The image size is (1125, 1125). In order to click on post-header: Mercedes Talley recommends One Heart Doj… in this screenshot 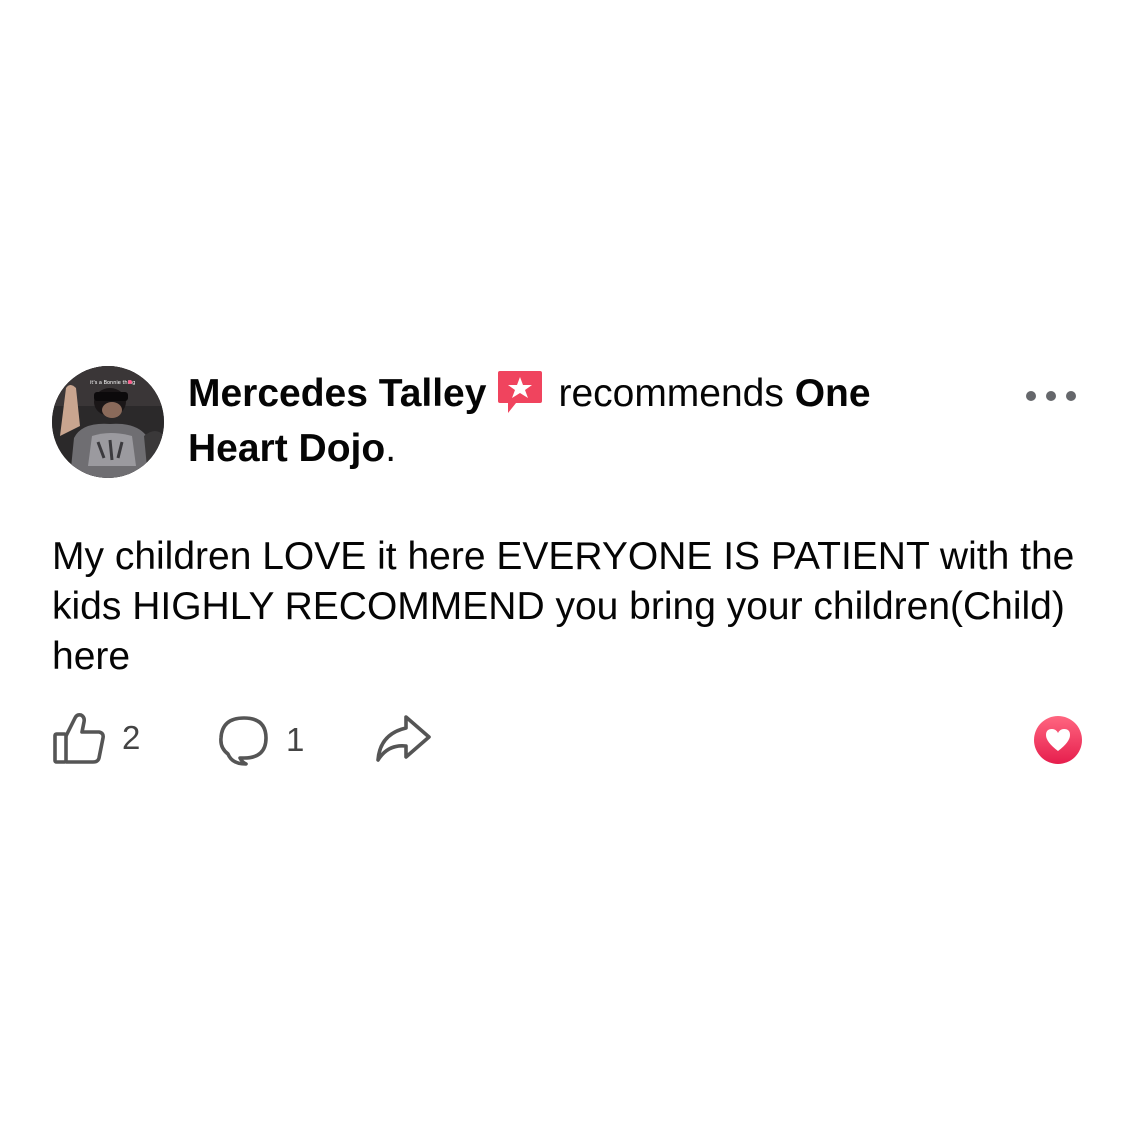, I will do `click(583, 421)`.